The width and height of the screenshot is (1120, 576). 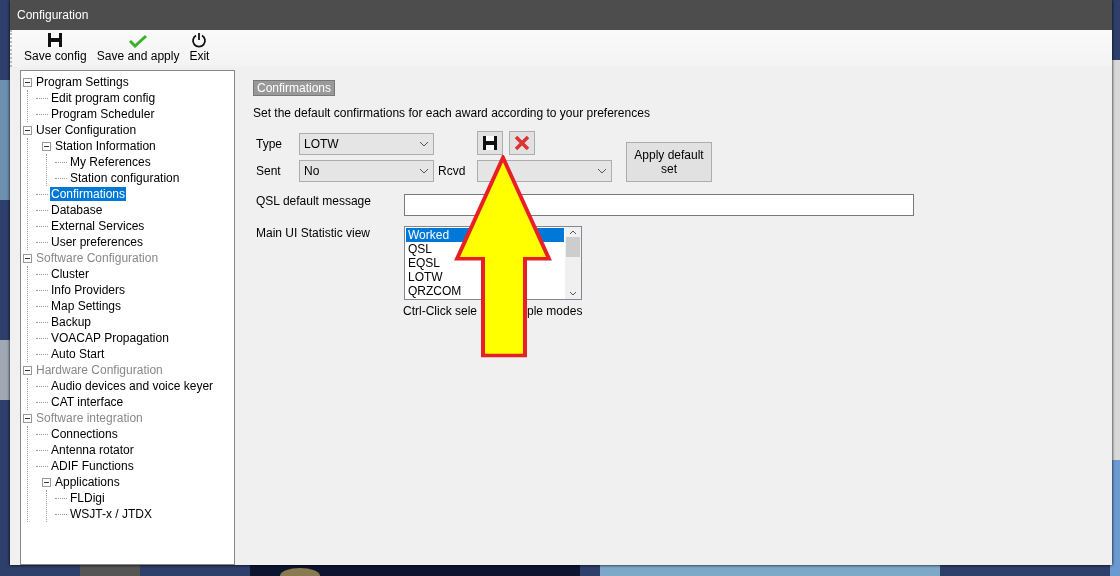 I want to click on section-heading: Confirmations, so click(x=294, y=88).